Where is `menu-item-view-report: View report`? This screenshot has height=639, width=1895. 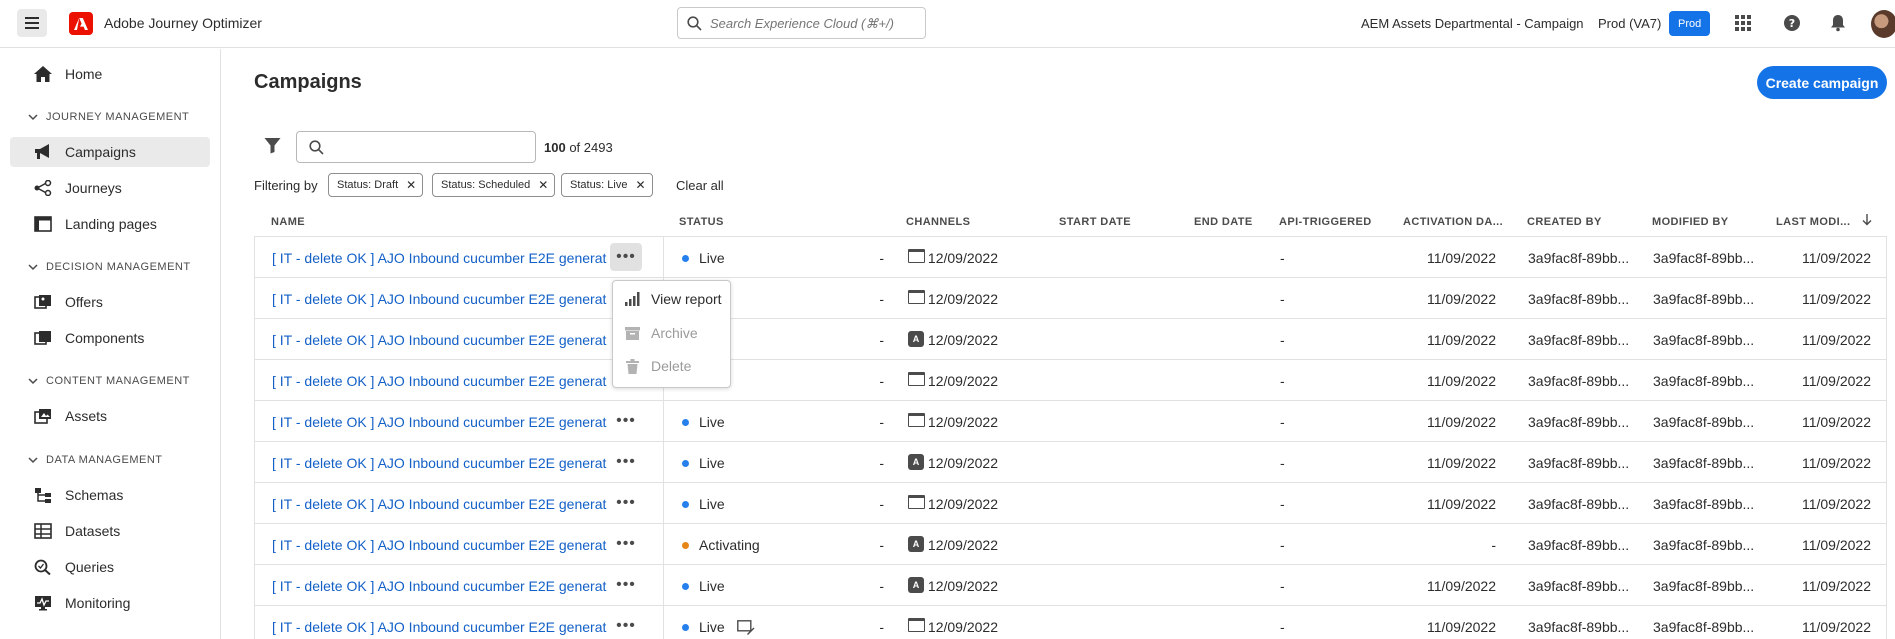 menu-item-view-report: View report is located at coordinates (671, 299).